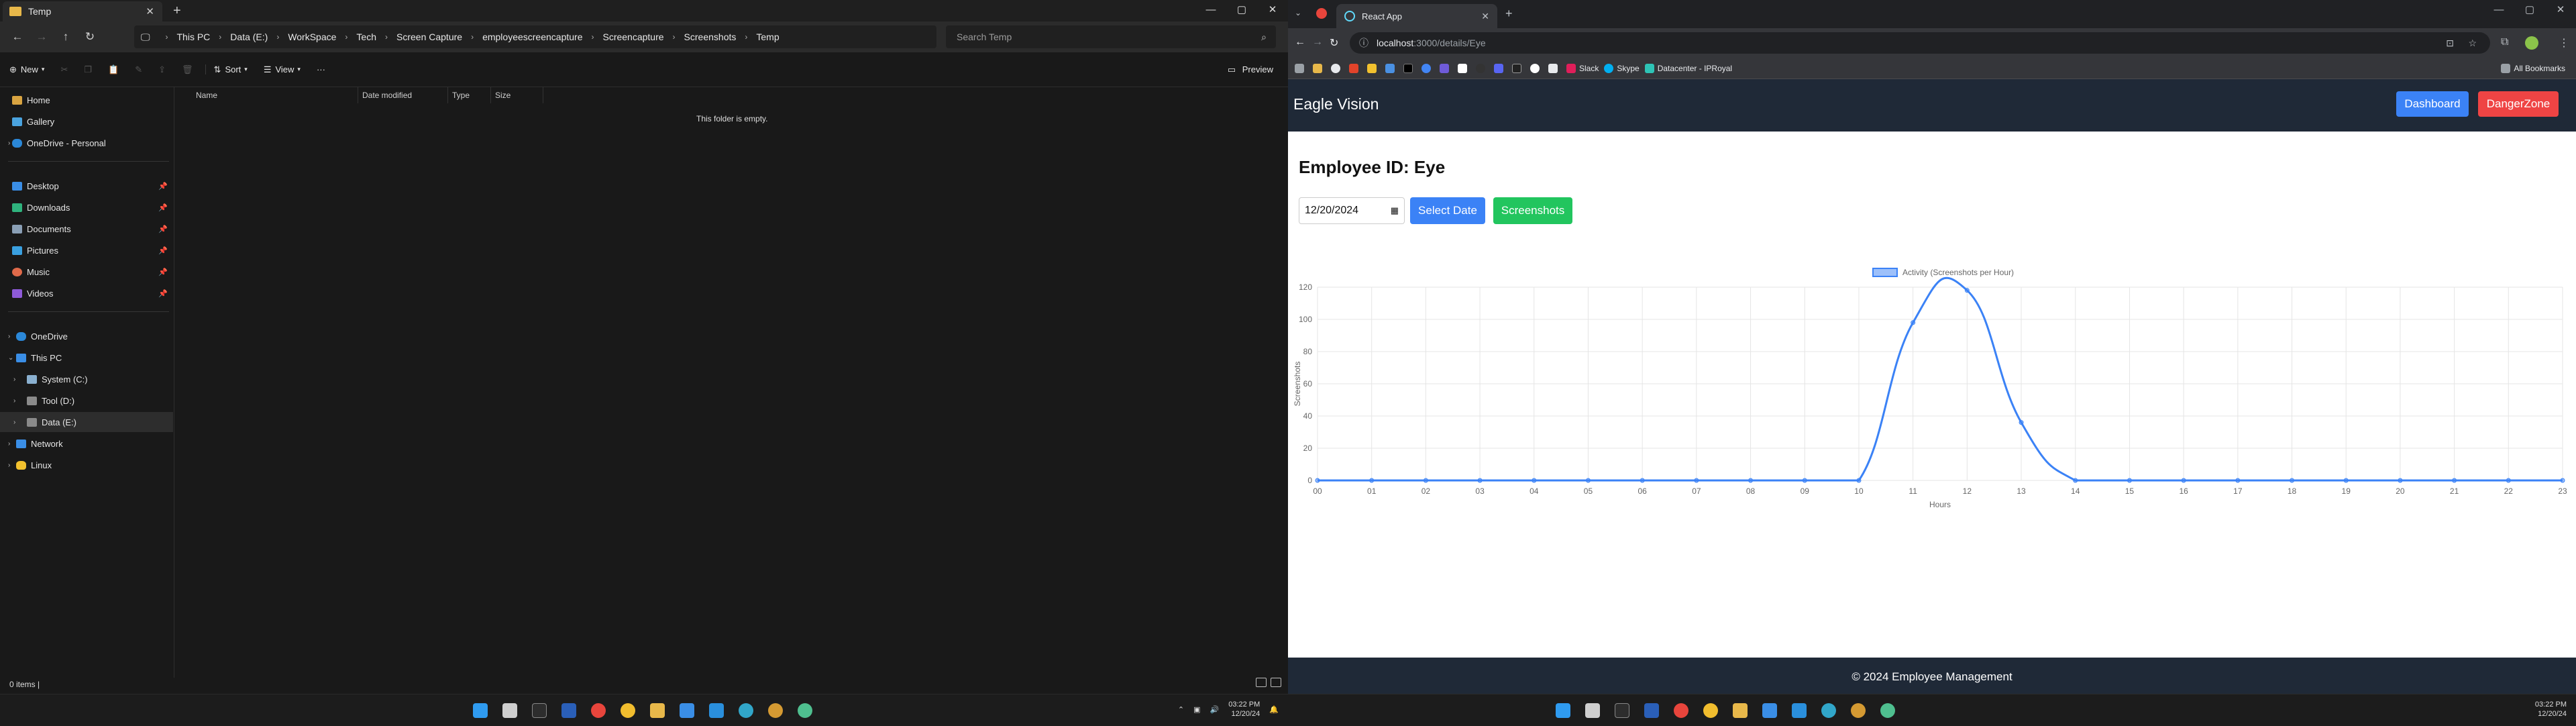  I want to click on star-icon: ☆, so click(2472, 44).